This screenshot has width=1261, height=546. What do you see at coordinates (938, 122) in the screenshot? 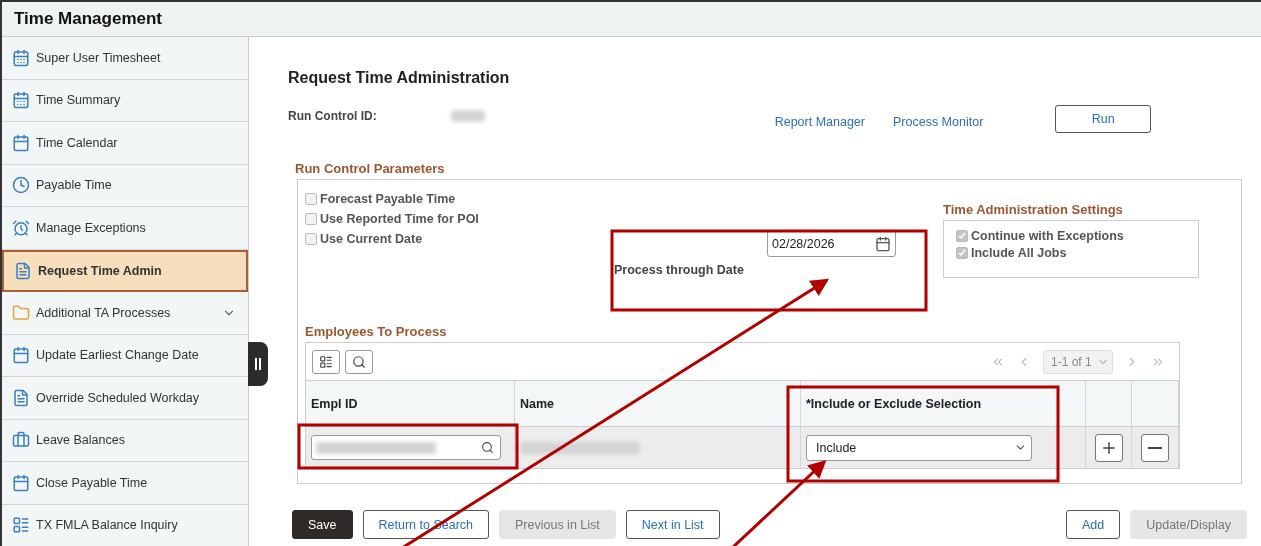
I see `process-monitor-link: Process Monitor` at bounding box center [938, 122].